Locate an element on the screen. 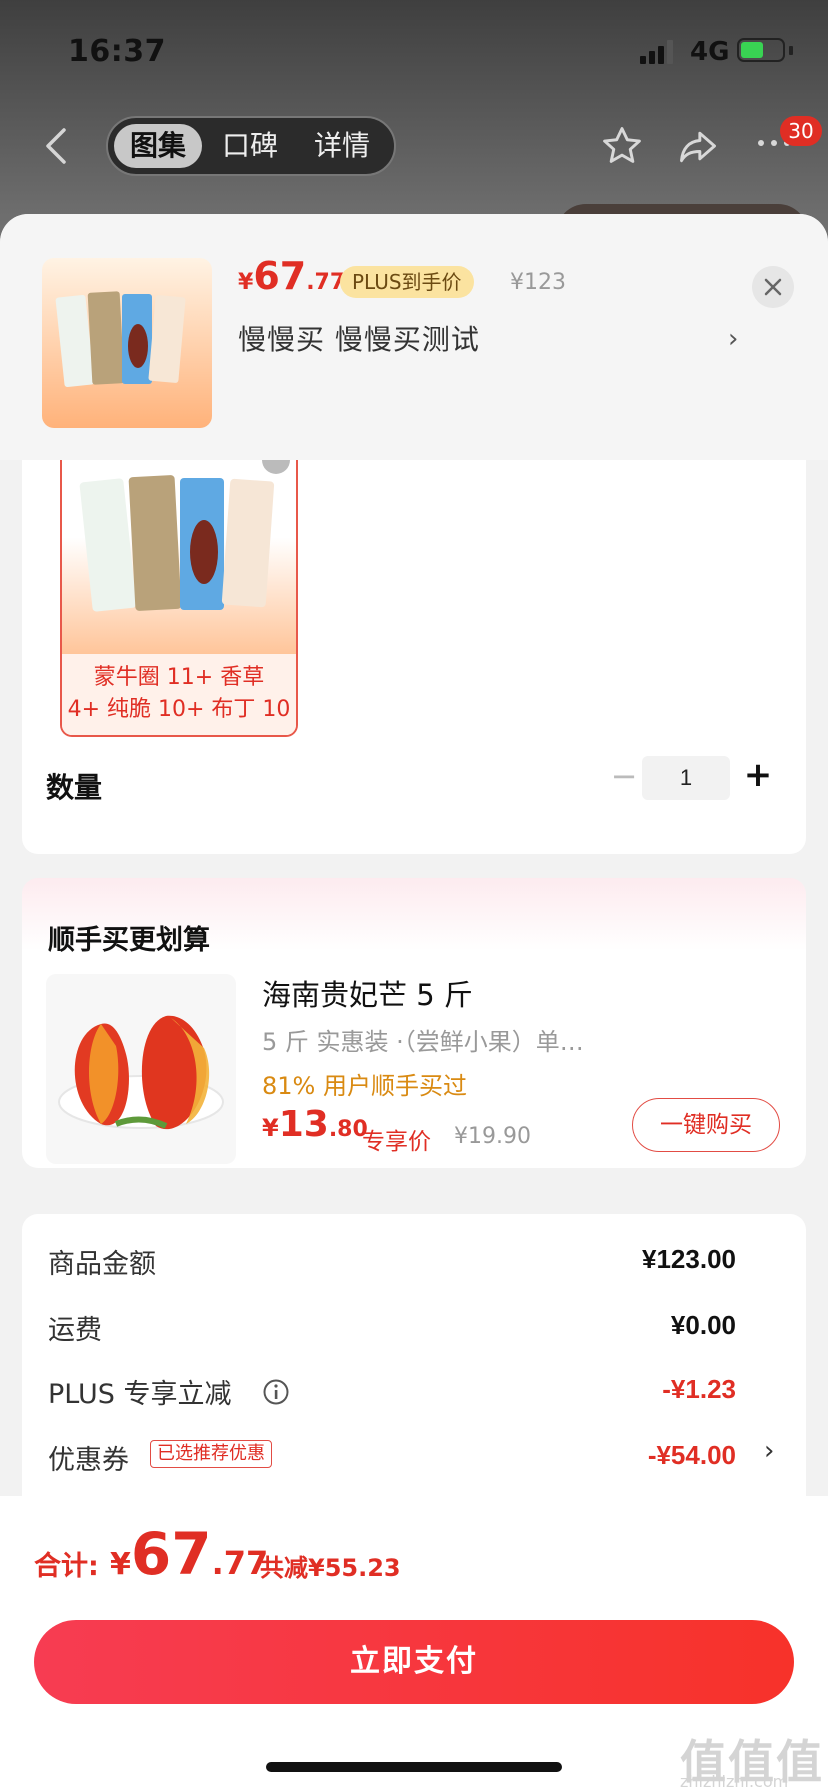 This screenshot has width=828, height=1792. plus-price-tag: PLUS到手价 is located at coordinates (407, 282).